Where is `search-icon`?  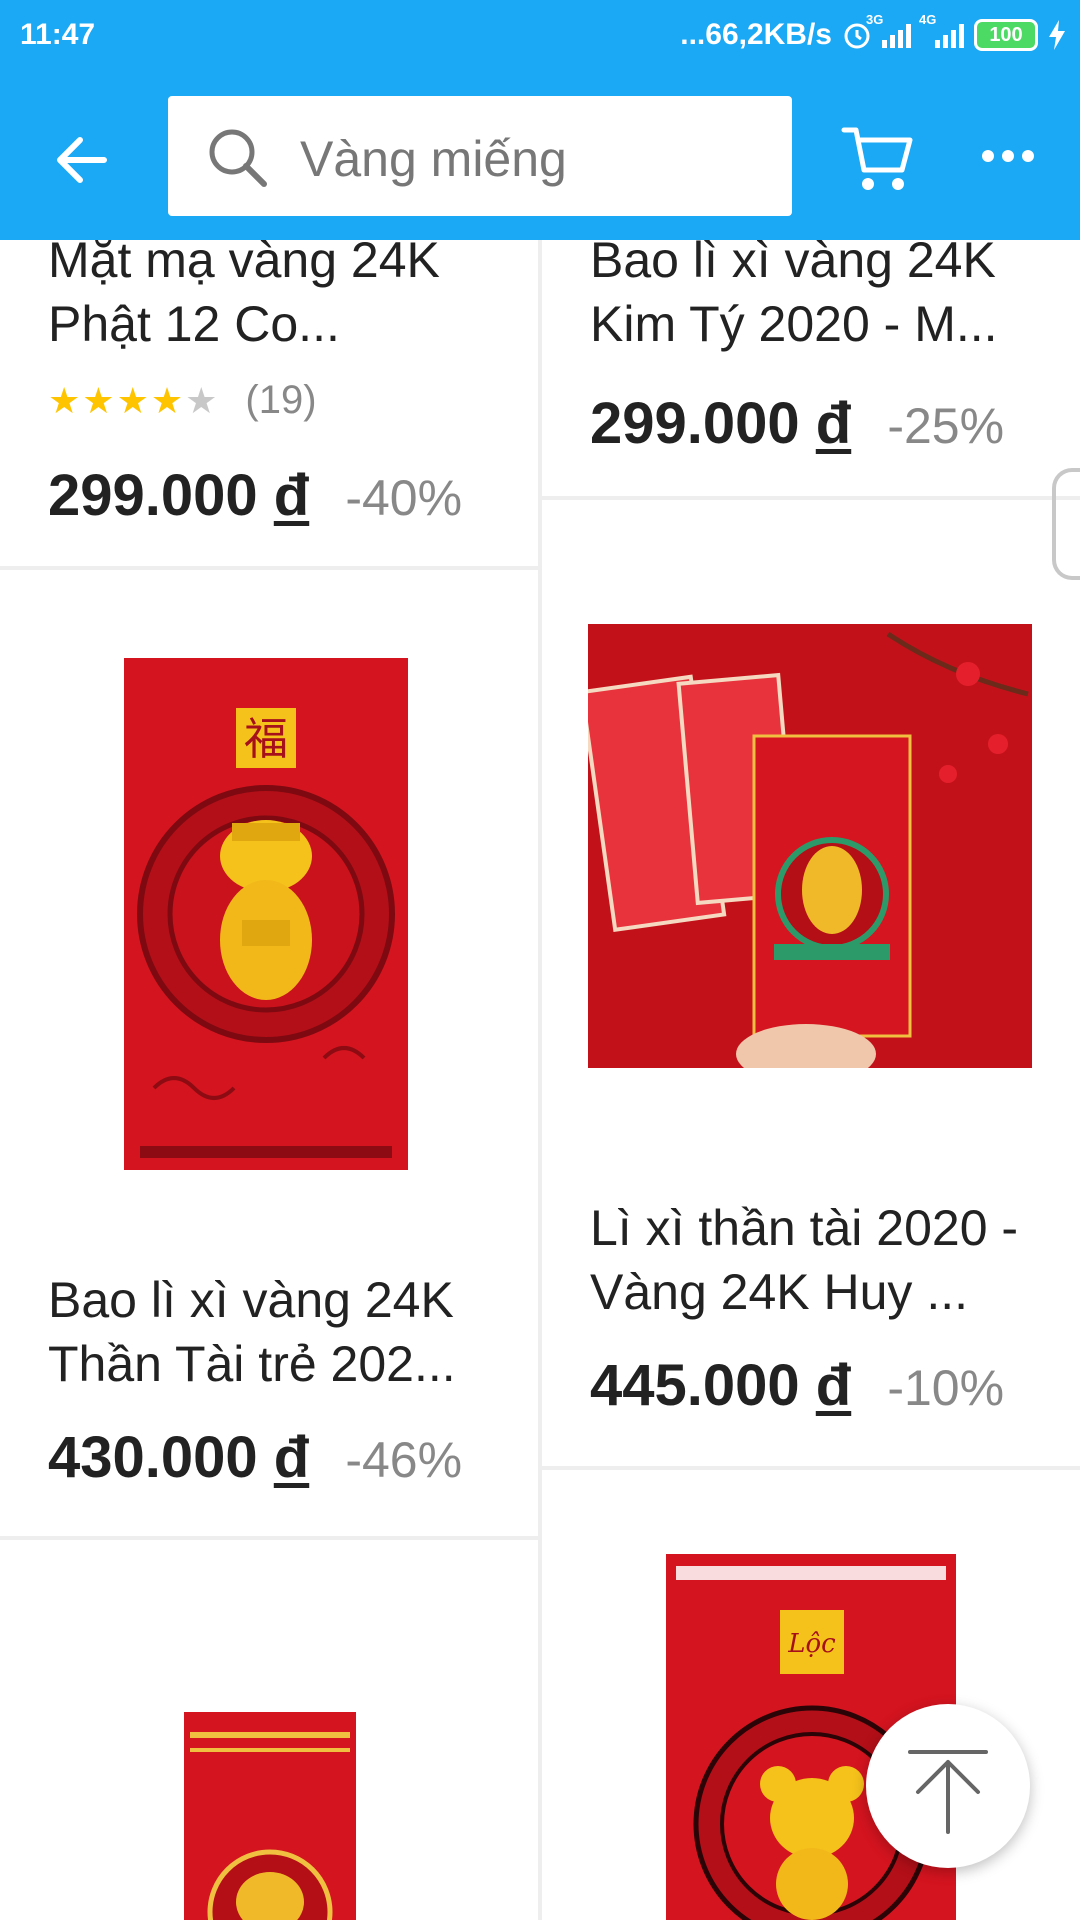 search-icon is located at coordinates (238, 158).